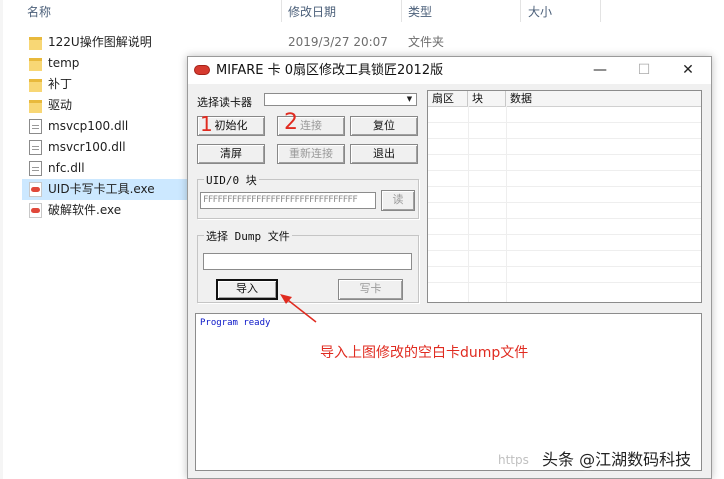  What do you see at coordinates (424, 353) in the screenshot?
I see `annotation-note: 导入上图修改的空白卡dump文件` at bounding box center [424, 353].